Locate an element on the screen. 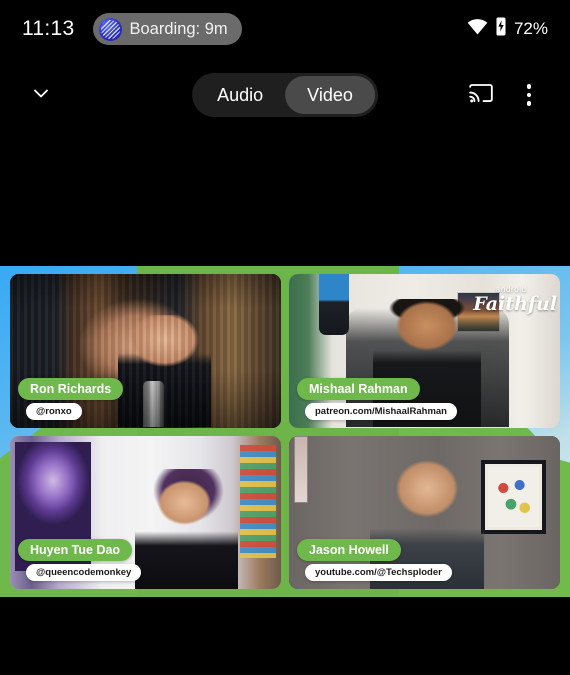 Image resolution: width=570 pixels, height=675 pixels. boarding-status-chip: Boarding: 9m is located at coordinates (167, 29).